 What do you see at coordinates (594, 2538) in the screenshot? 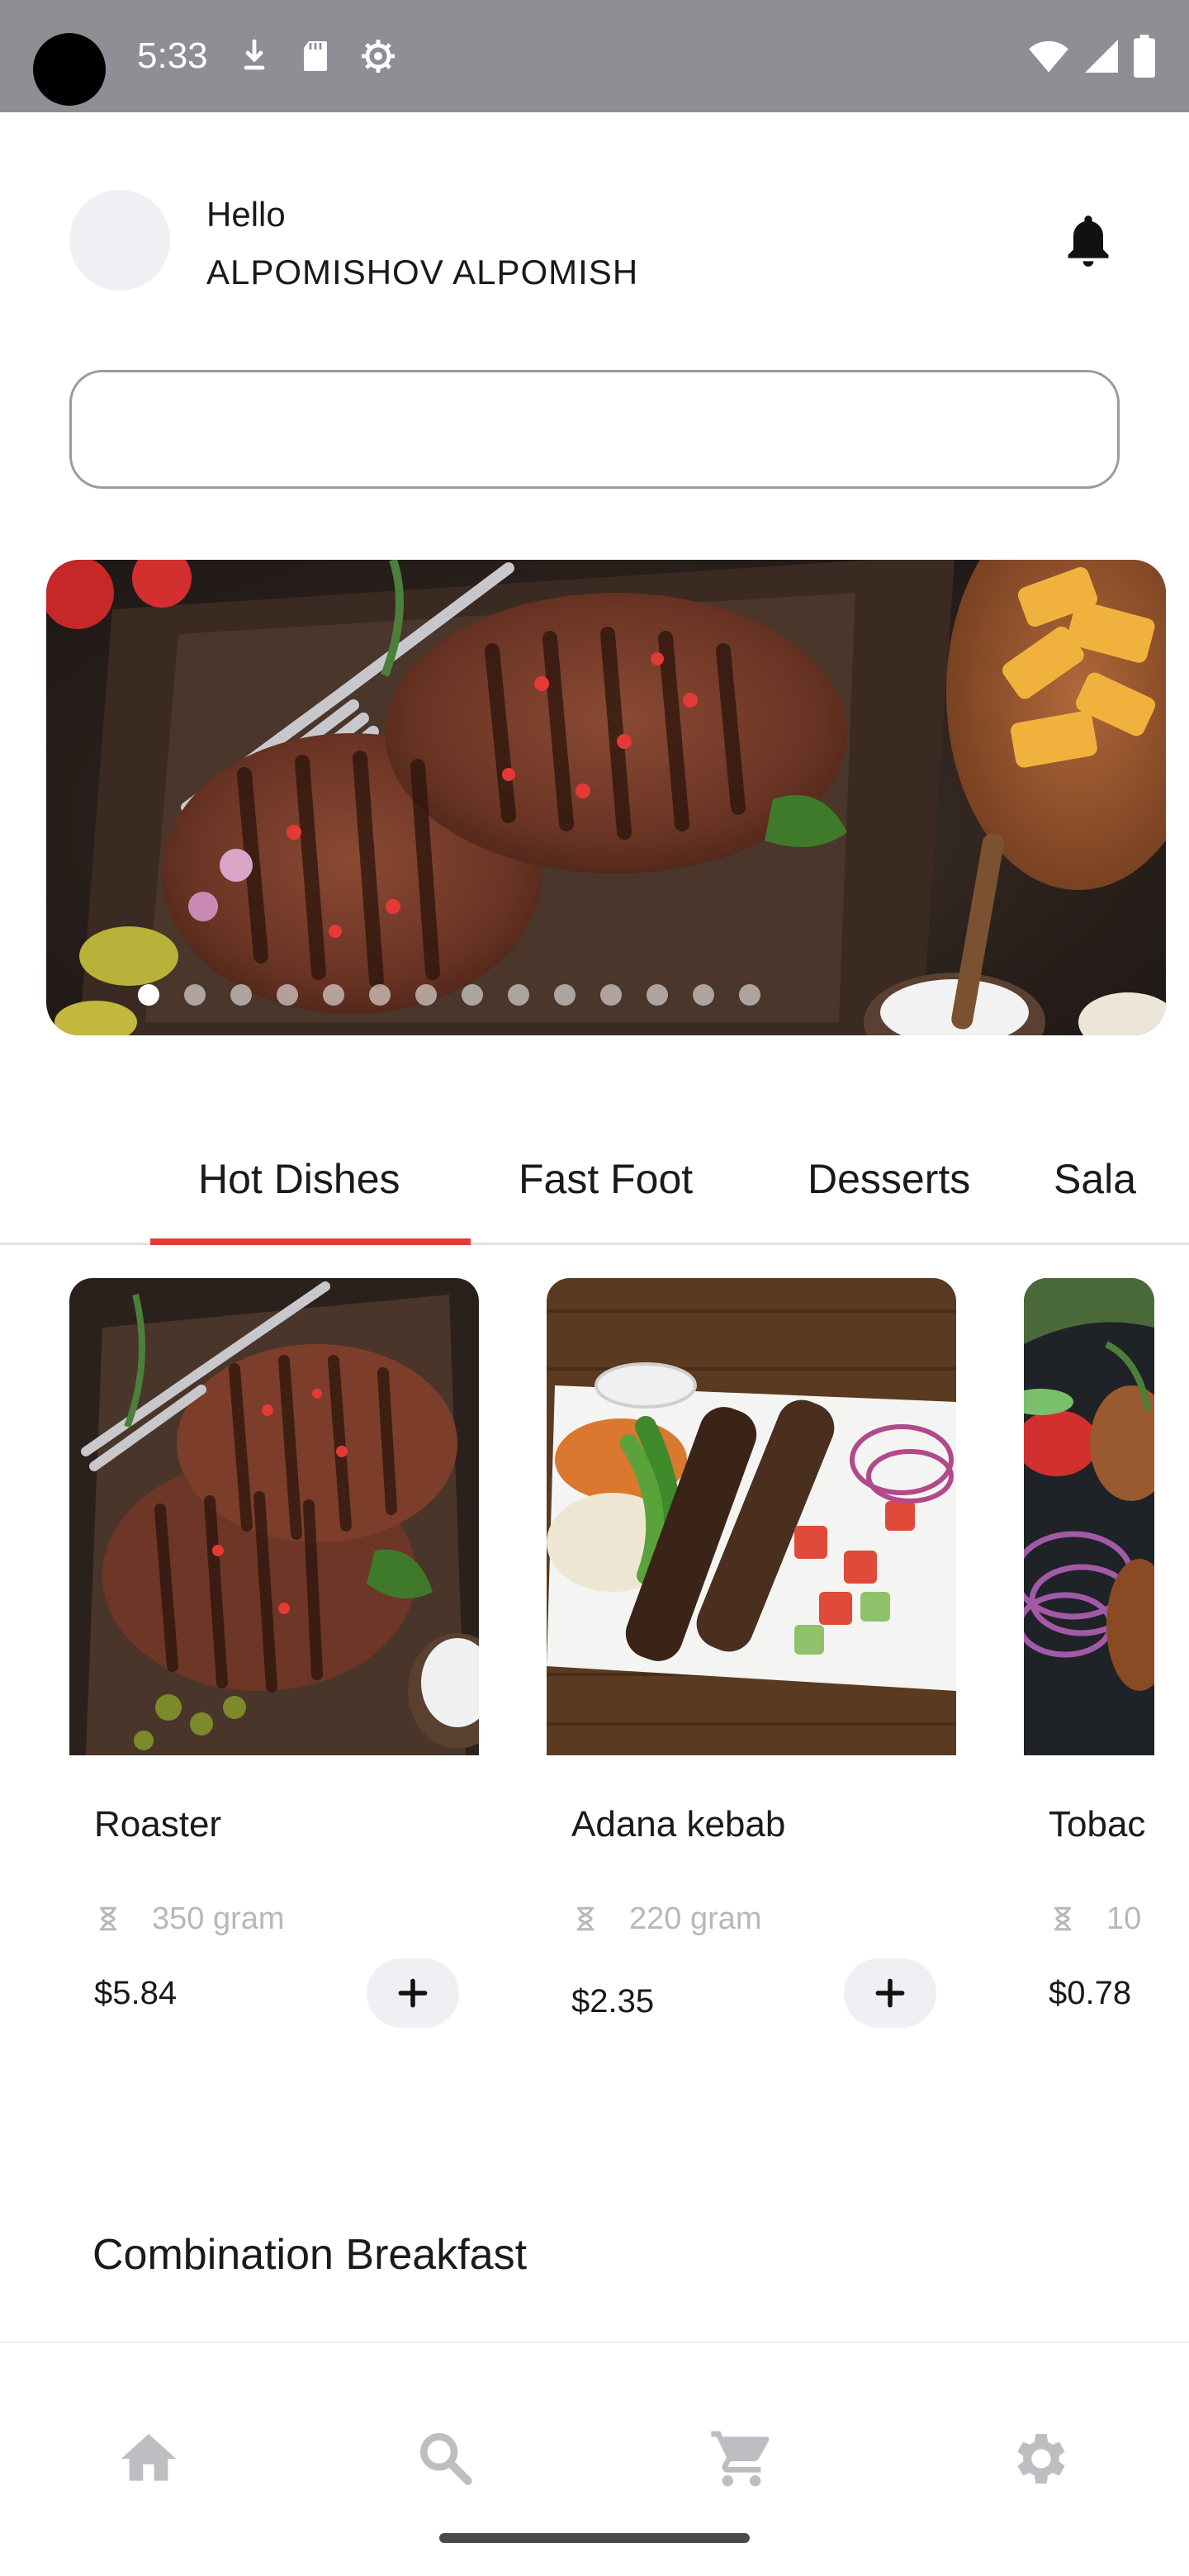
I see `home-indicator` at bounding box center [594, 2538].